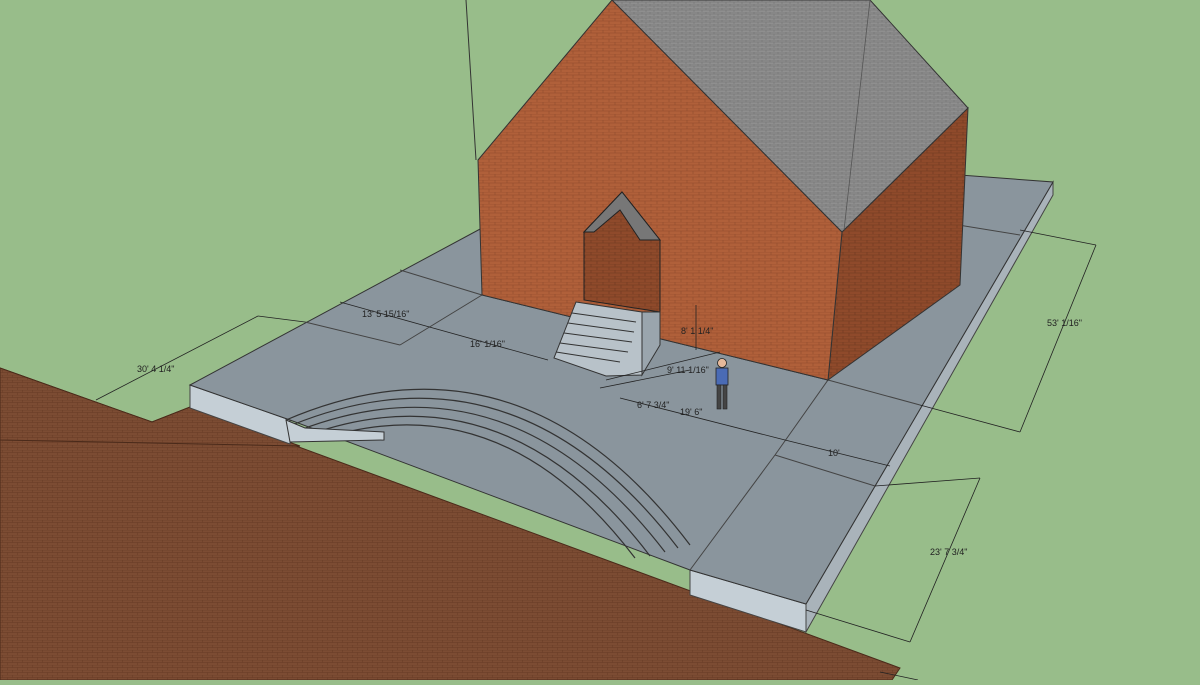 The image size is (1200, 685). I want to click on dim-label-6: 6' 7 3/4", so click(653, 405).